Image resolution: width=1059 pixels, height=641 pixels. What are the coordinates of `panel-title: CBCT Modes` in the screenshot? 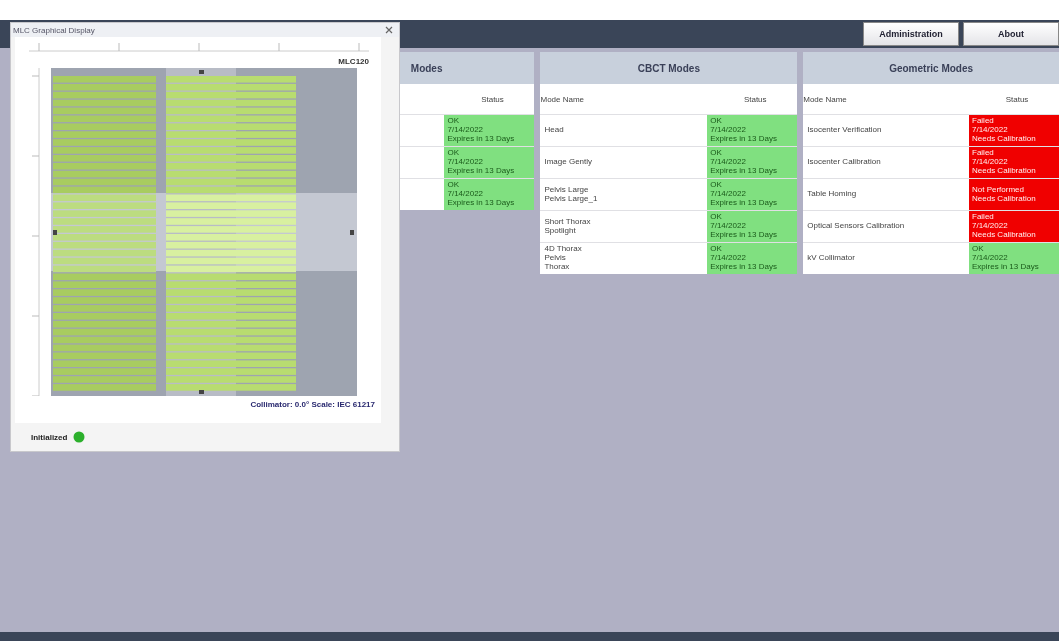 It's located at (668, 68).